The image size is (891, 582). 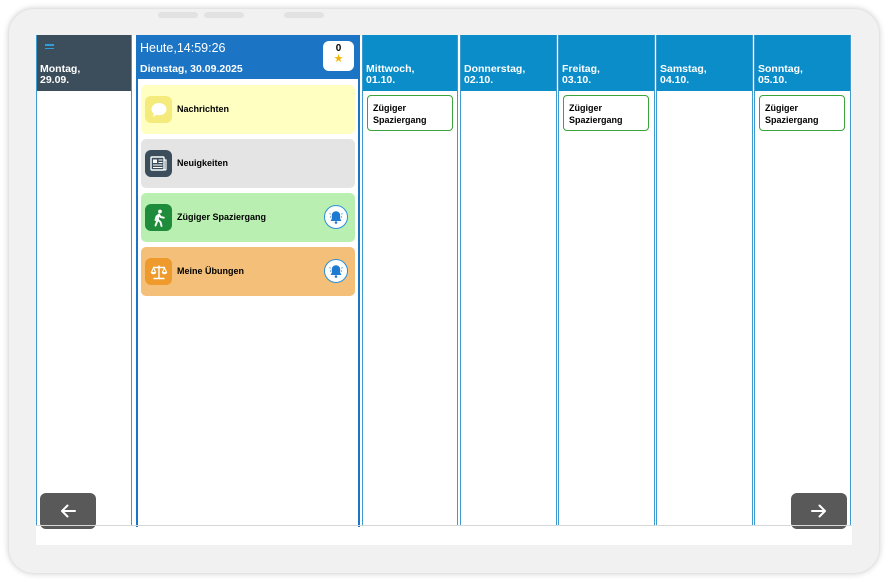 What do you see at coordinates (410, 63) in the screenshot?
I see `day-header: Mittwoch, 01.10.` at bounding box center [410, 63].